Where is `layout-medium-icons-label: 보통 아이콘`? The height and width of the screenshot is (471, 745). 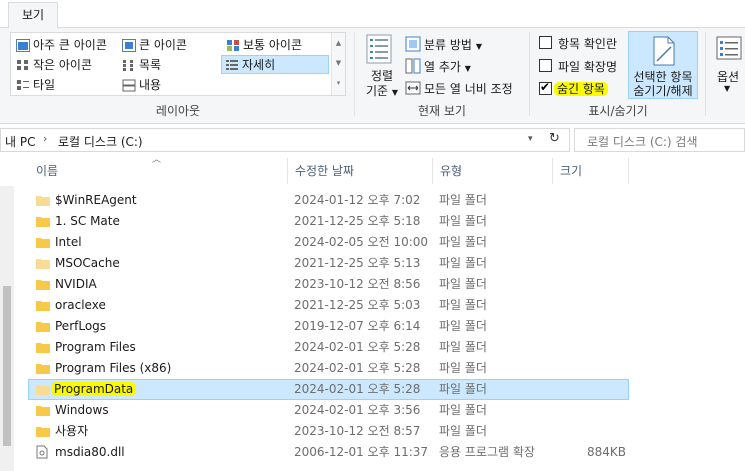
layout-medium-icons-label: 보통 아이콘 is located at coordinates (273, 45).